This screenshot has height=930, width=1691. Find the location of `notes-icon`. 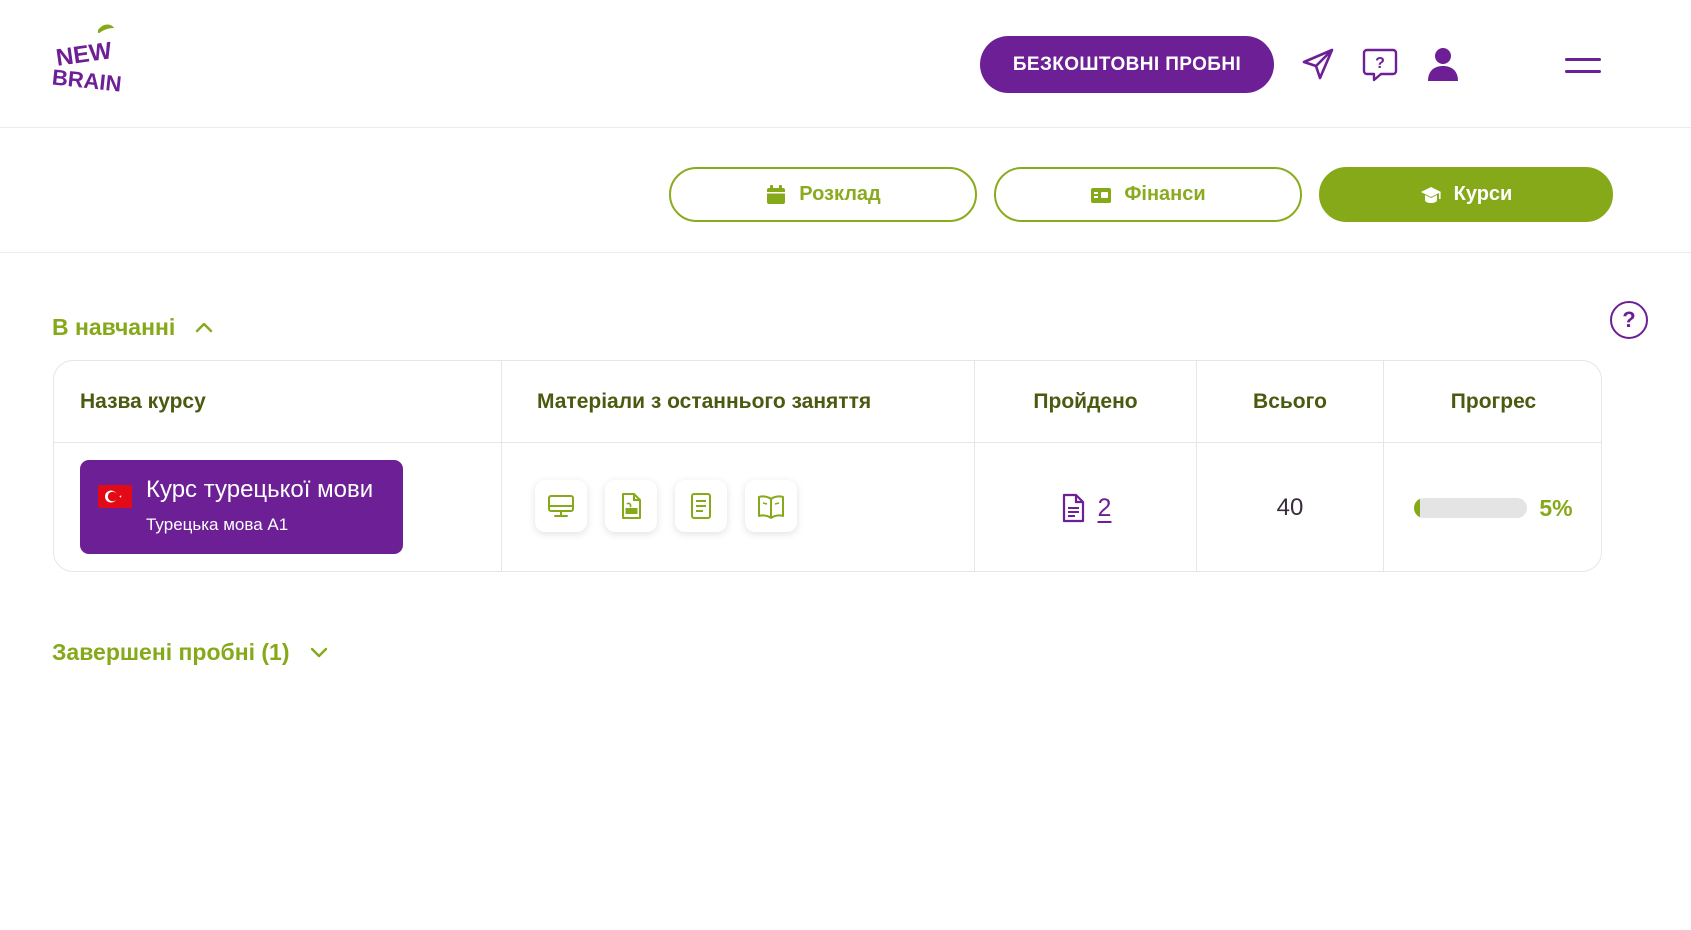

notes-icon is located at coordinates (701, 506).